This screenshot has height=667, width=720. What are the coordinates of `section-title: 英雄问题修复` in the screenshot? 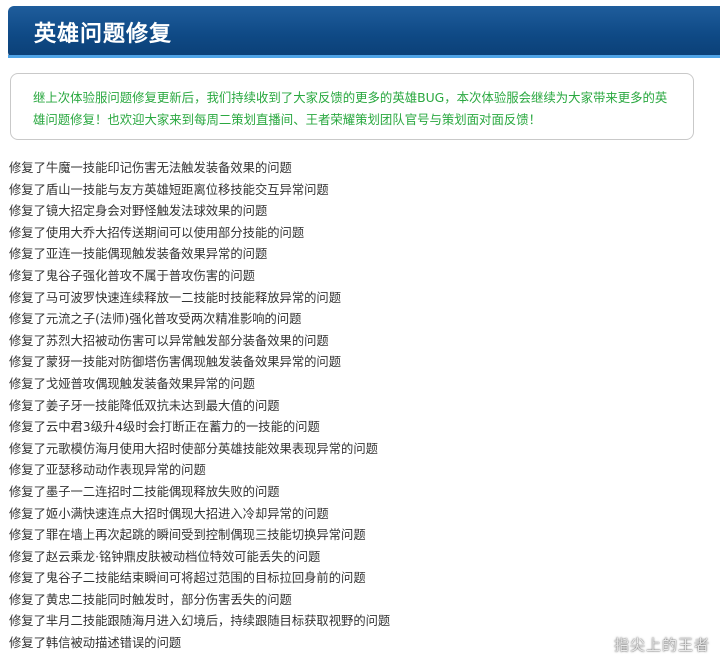 It's located at (103, 34).